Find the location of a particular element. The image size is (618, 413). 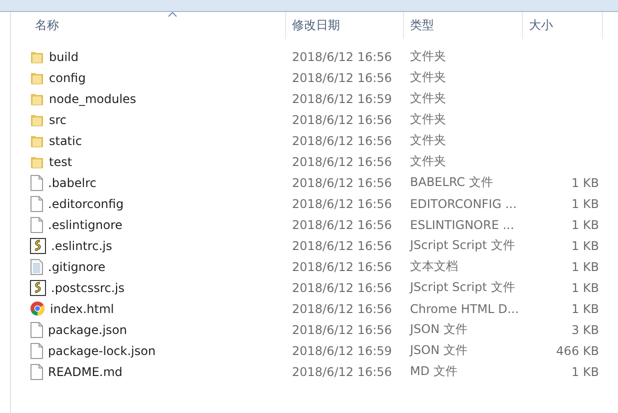

browser-logo-icon is located at coordinates (37, 308).